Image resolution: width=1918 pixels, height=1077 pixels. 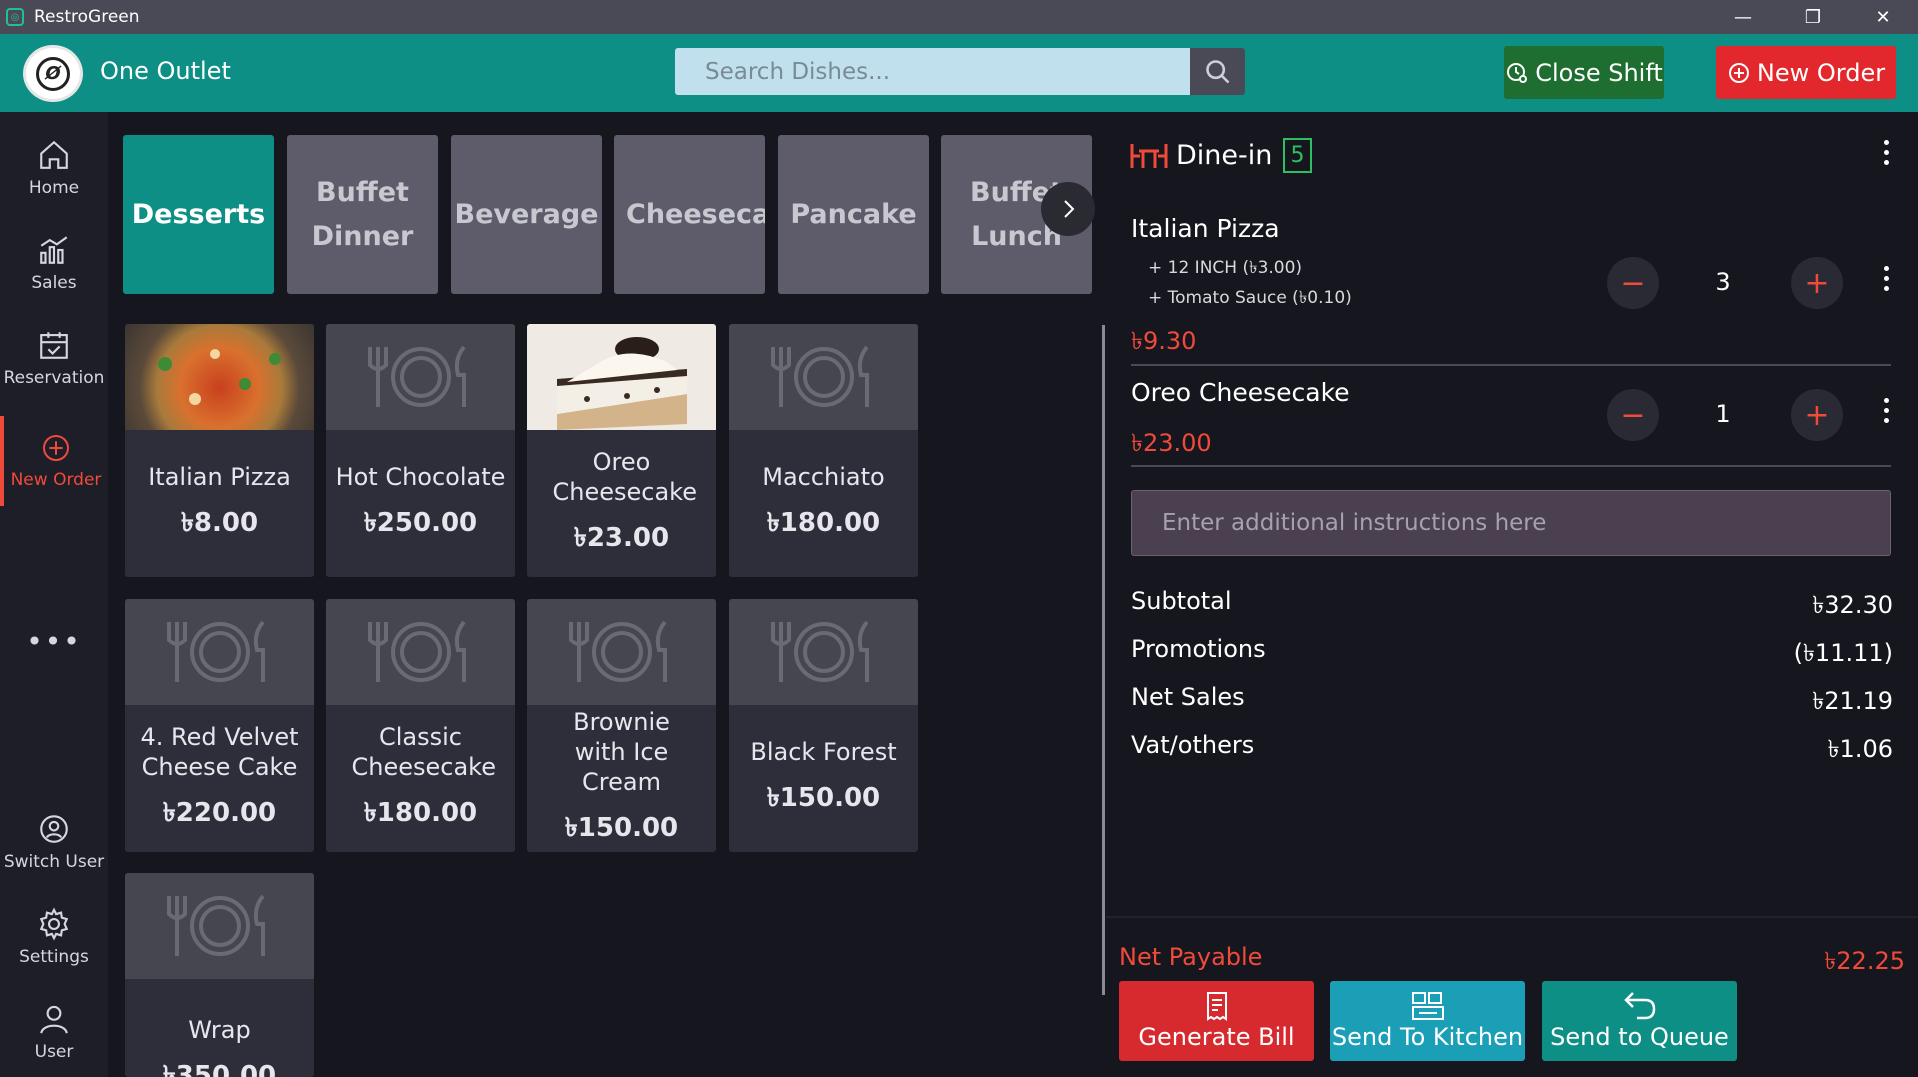 I want to click on send-to-queue-button: Send to Queue, so click(x=1639, y=1021).